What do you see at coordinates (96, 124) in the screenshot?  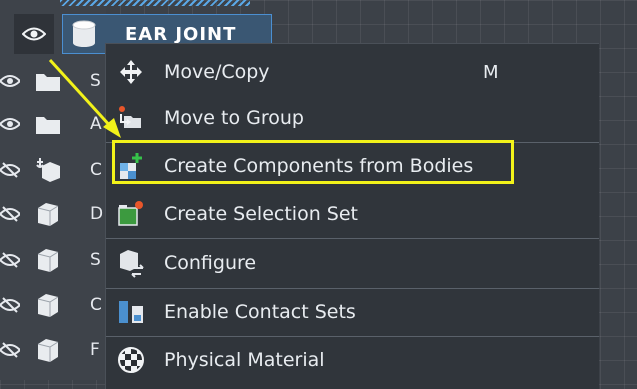 I see `tree-row-label: A` at bounding box center [96, 124].